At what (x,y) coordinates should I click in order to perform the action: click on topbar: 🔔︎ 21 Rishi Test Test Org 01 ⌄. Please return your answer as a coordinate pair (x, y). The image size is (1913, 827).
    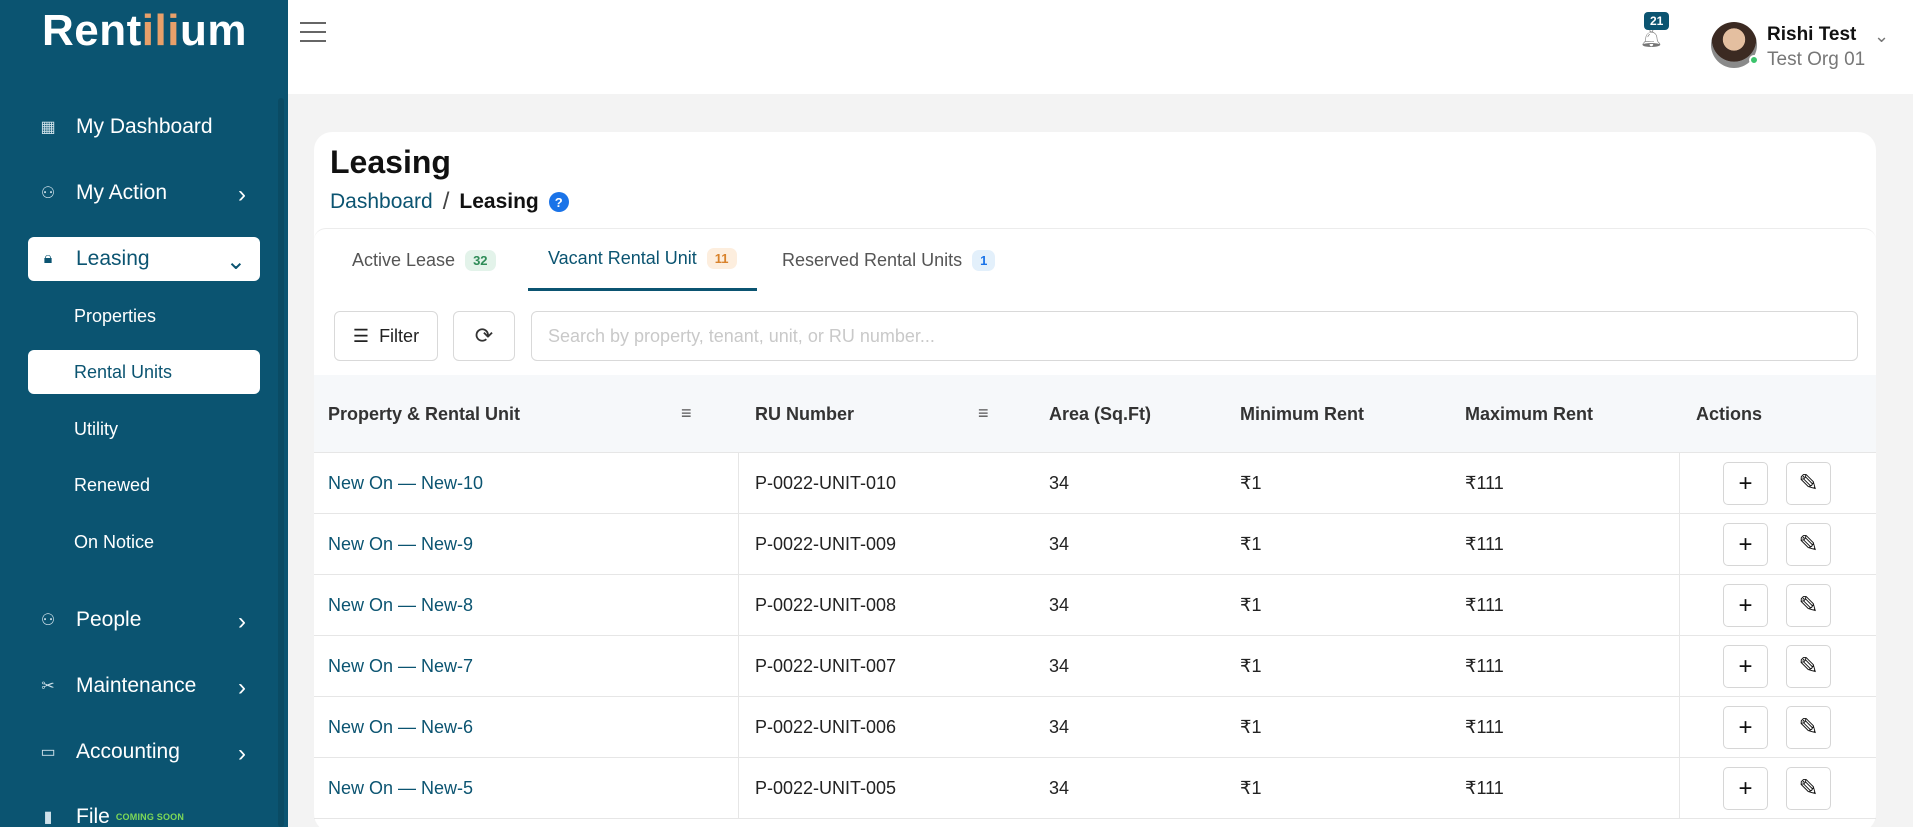
    Looking at the image, I should click on (1100, 47).